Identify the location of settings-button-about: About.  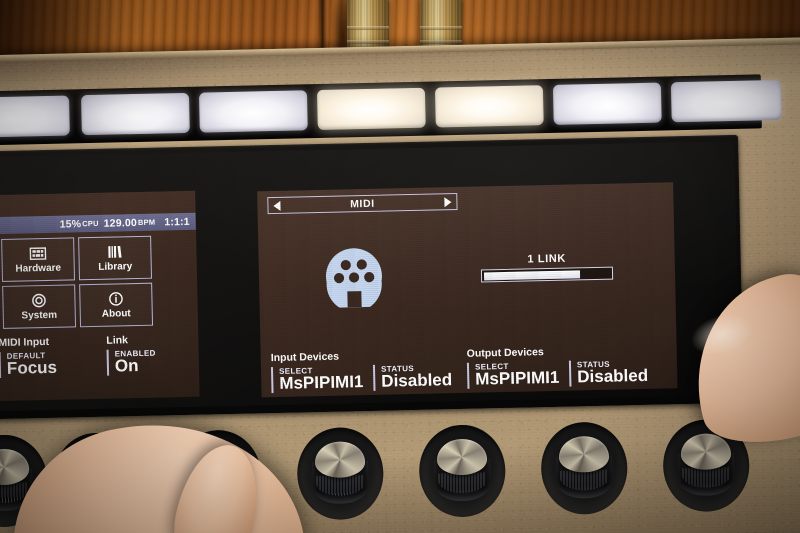
(116, 305).